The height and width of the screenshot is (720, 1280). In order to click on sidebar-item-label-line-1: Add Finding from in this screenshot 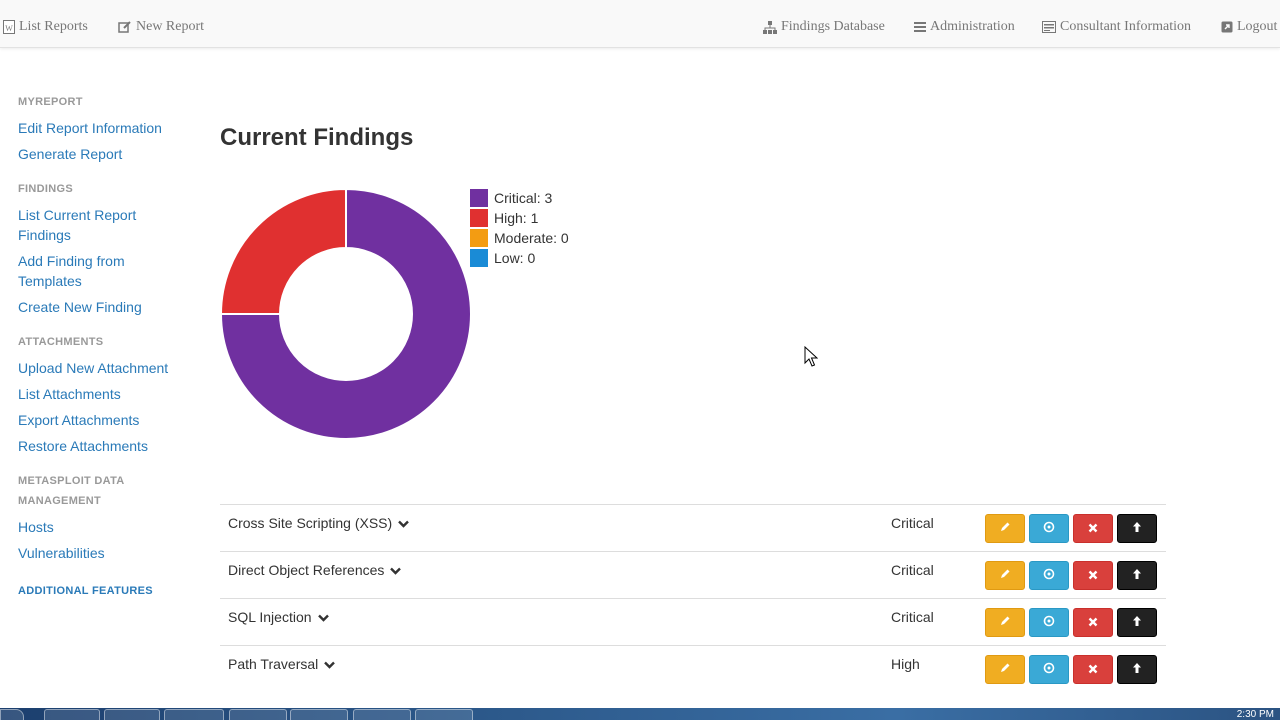, I will do `click(71, 261)`.